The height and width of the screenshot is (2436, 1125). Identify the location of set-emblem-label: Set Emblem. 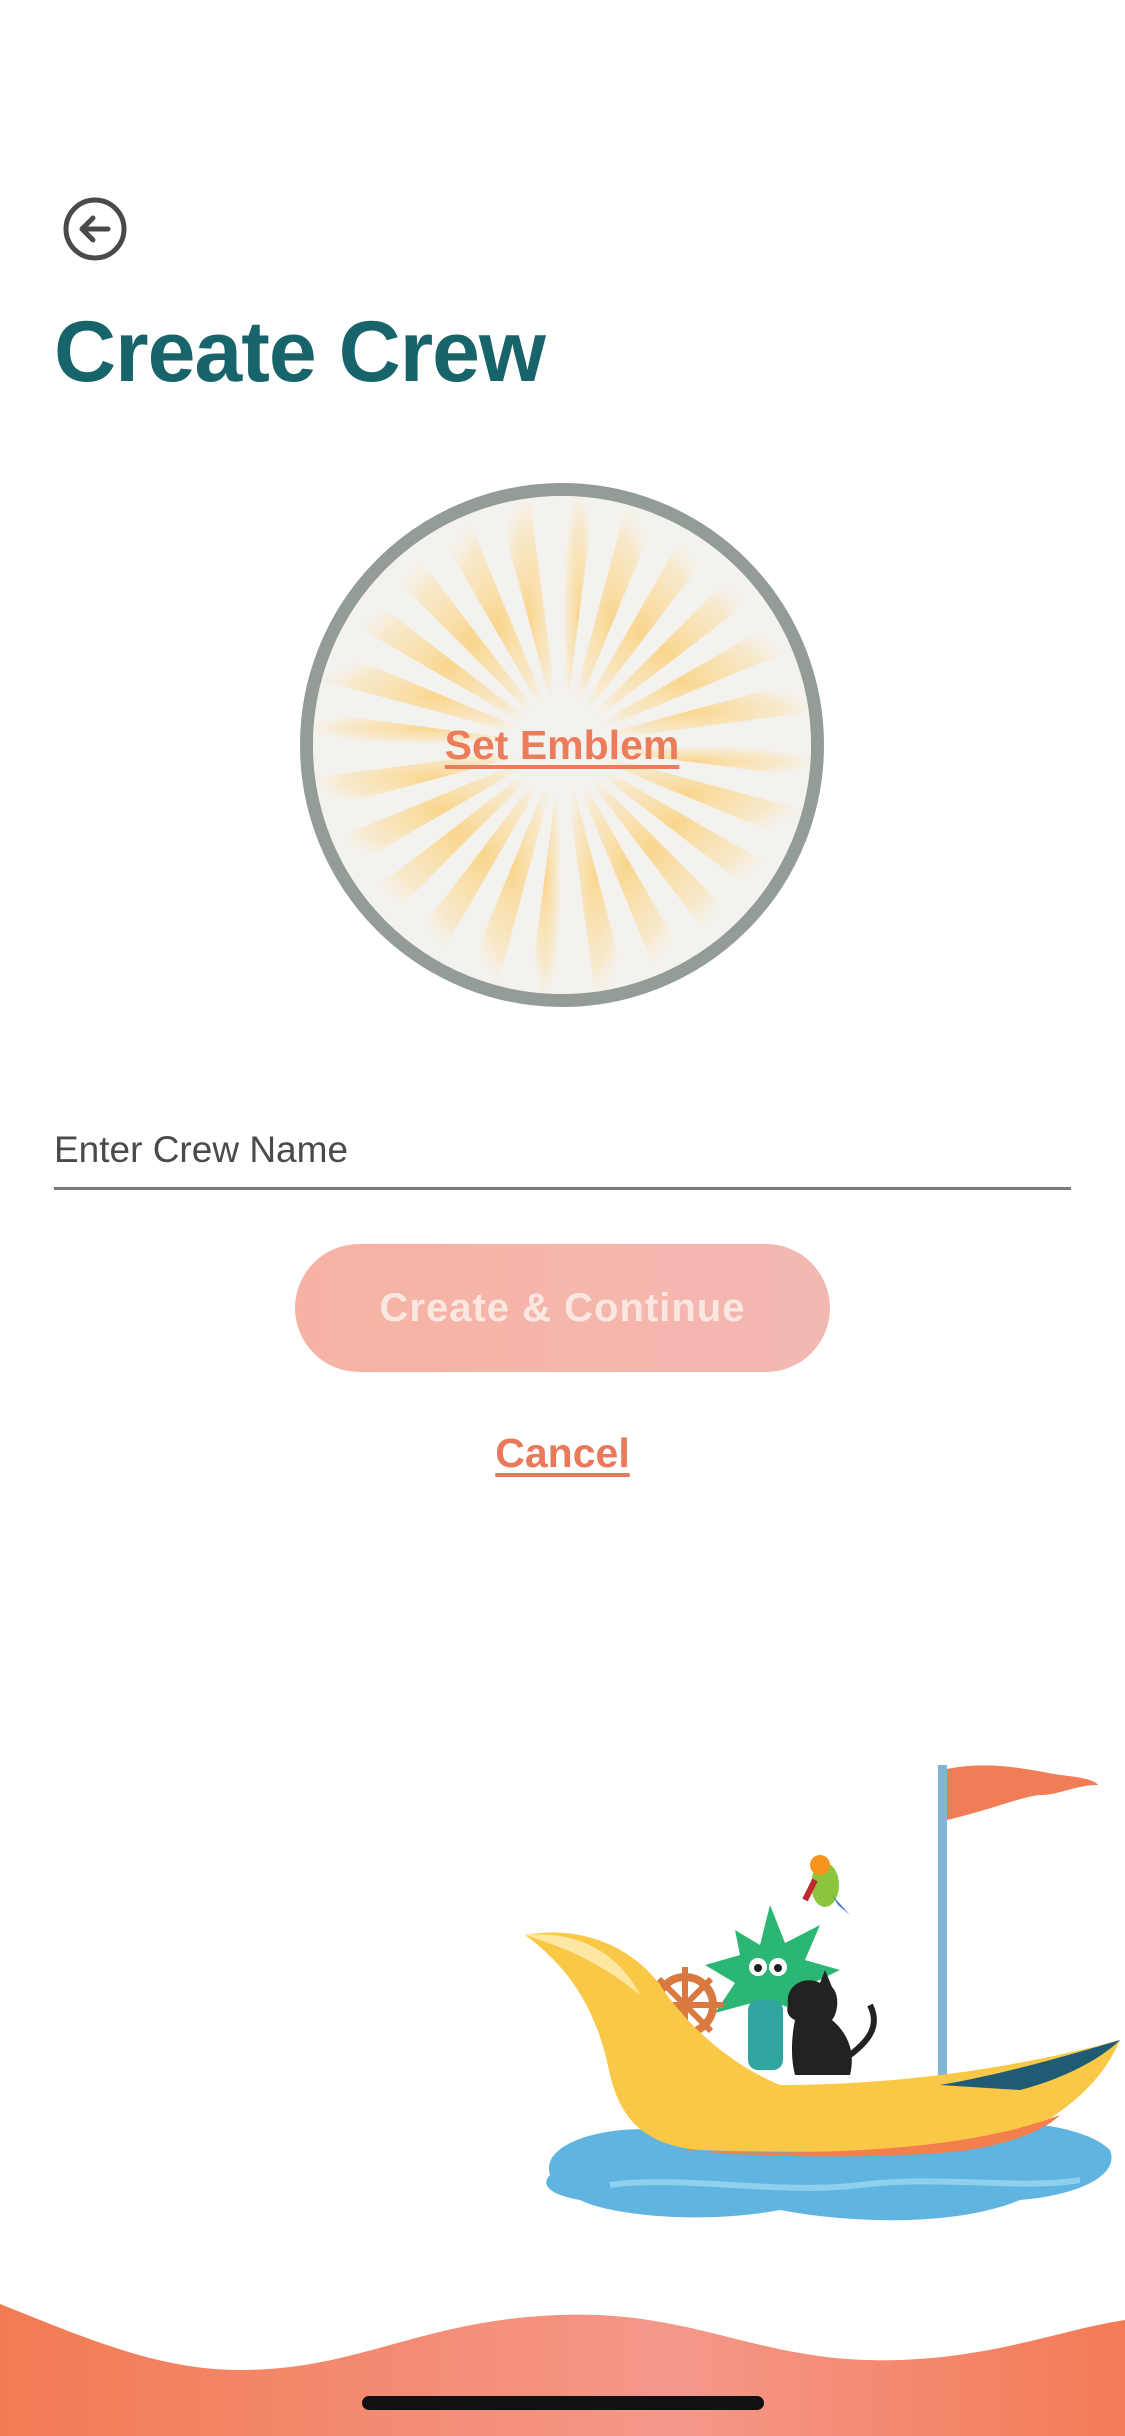
(562, 744).